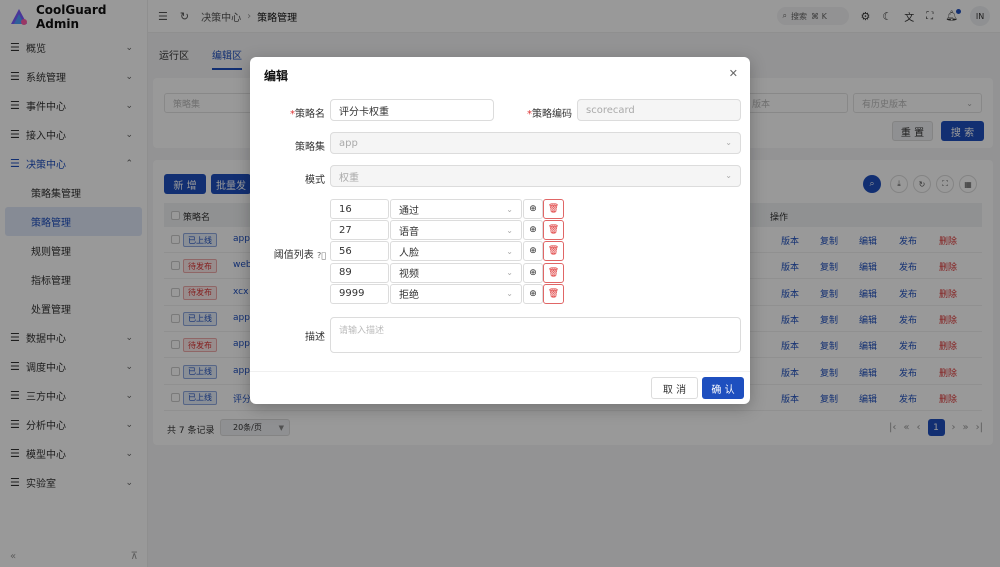 This screenshot has height=567, width=1000. What do you see at coordinates (359, 209) in the screenshot?
I see `threshold-value-input: 16` at bounding box center [359, 209].